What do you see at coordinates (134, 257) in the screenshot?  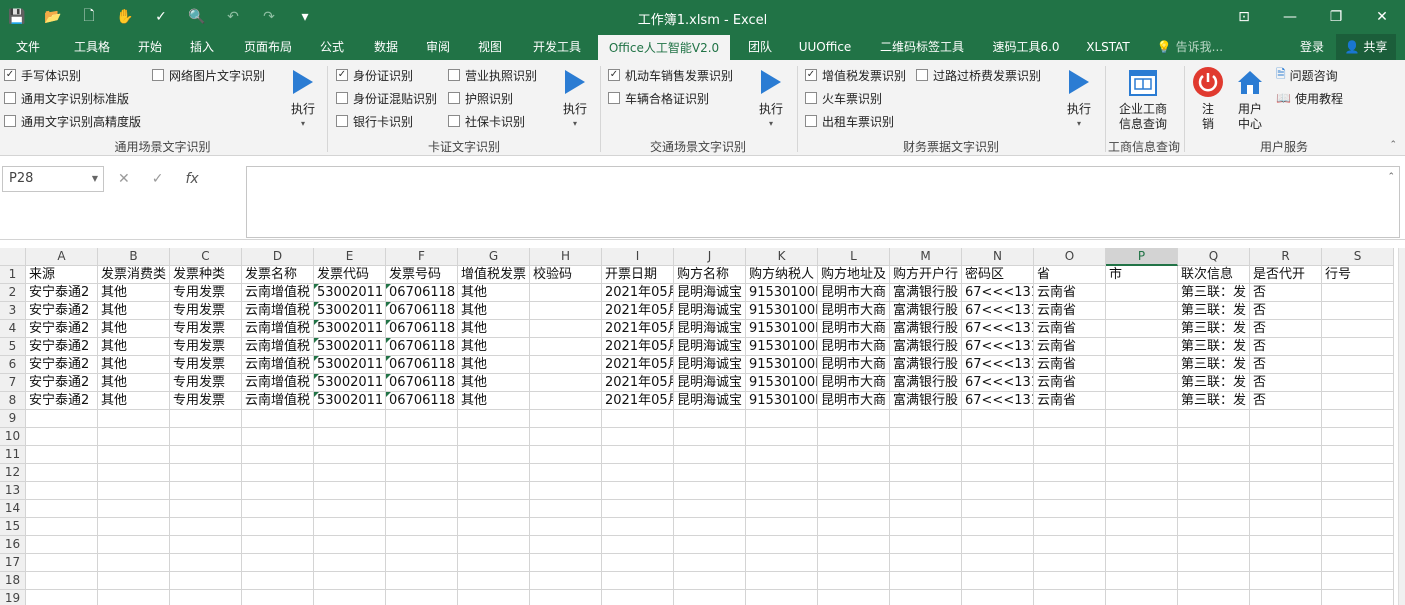 I see `column-header-b: B` at bounding box center [134, 257].